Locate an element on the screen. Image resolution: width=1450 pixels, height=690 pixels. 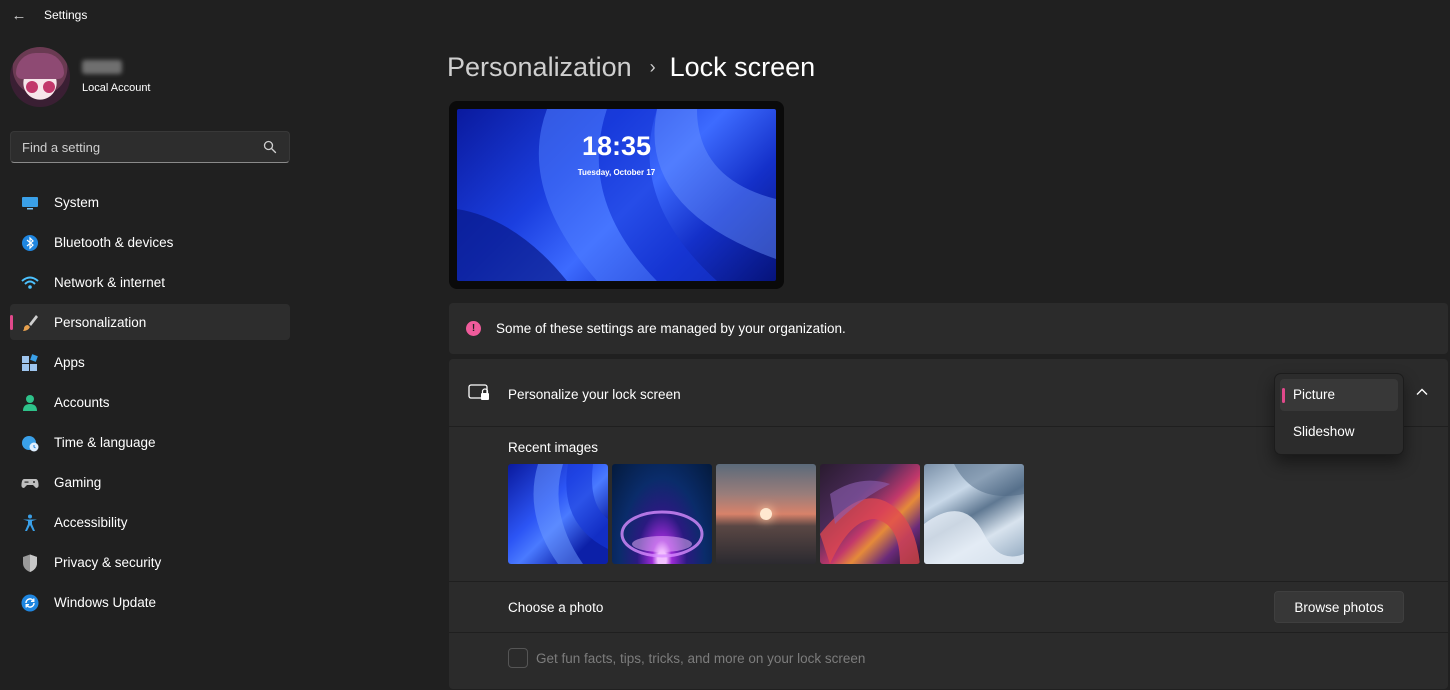
info-icon: ! is located at coordinates (473, 328).